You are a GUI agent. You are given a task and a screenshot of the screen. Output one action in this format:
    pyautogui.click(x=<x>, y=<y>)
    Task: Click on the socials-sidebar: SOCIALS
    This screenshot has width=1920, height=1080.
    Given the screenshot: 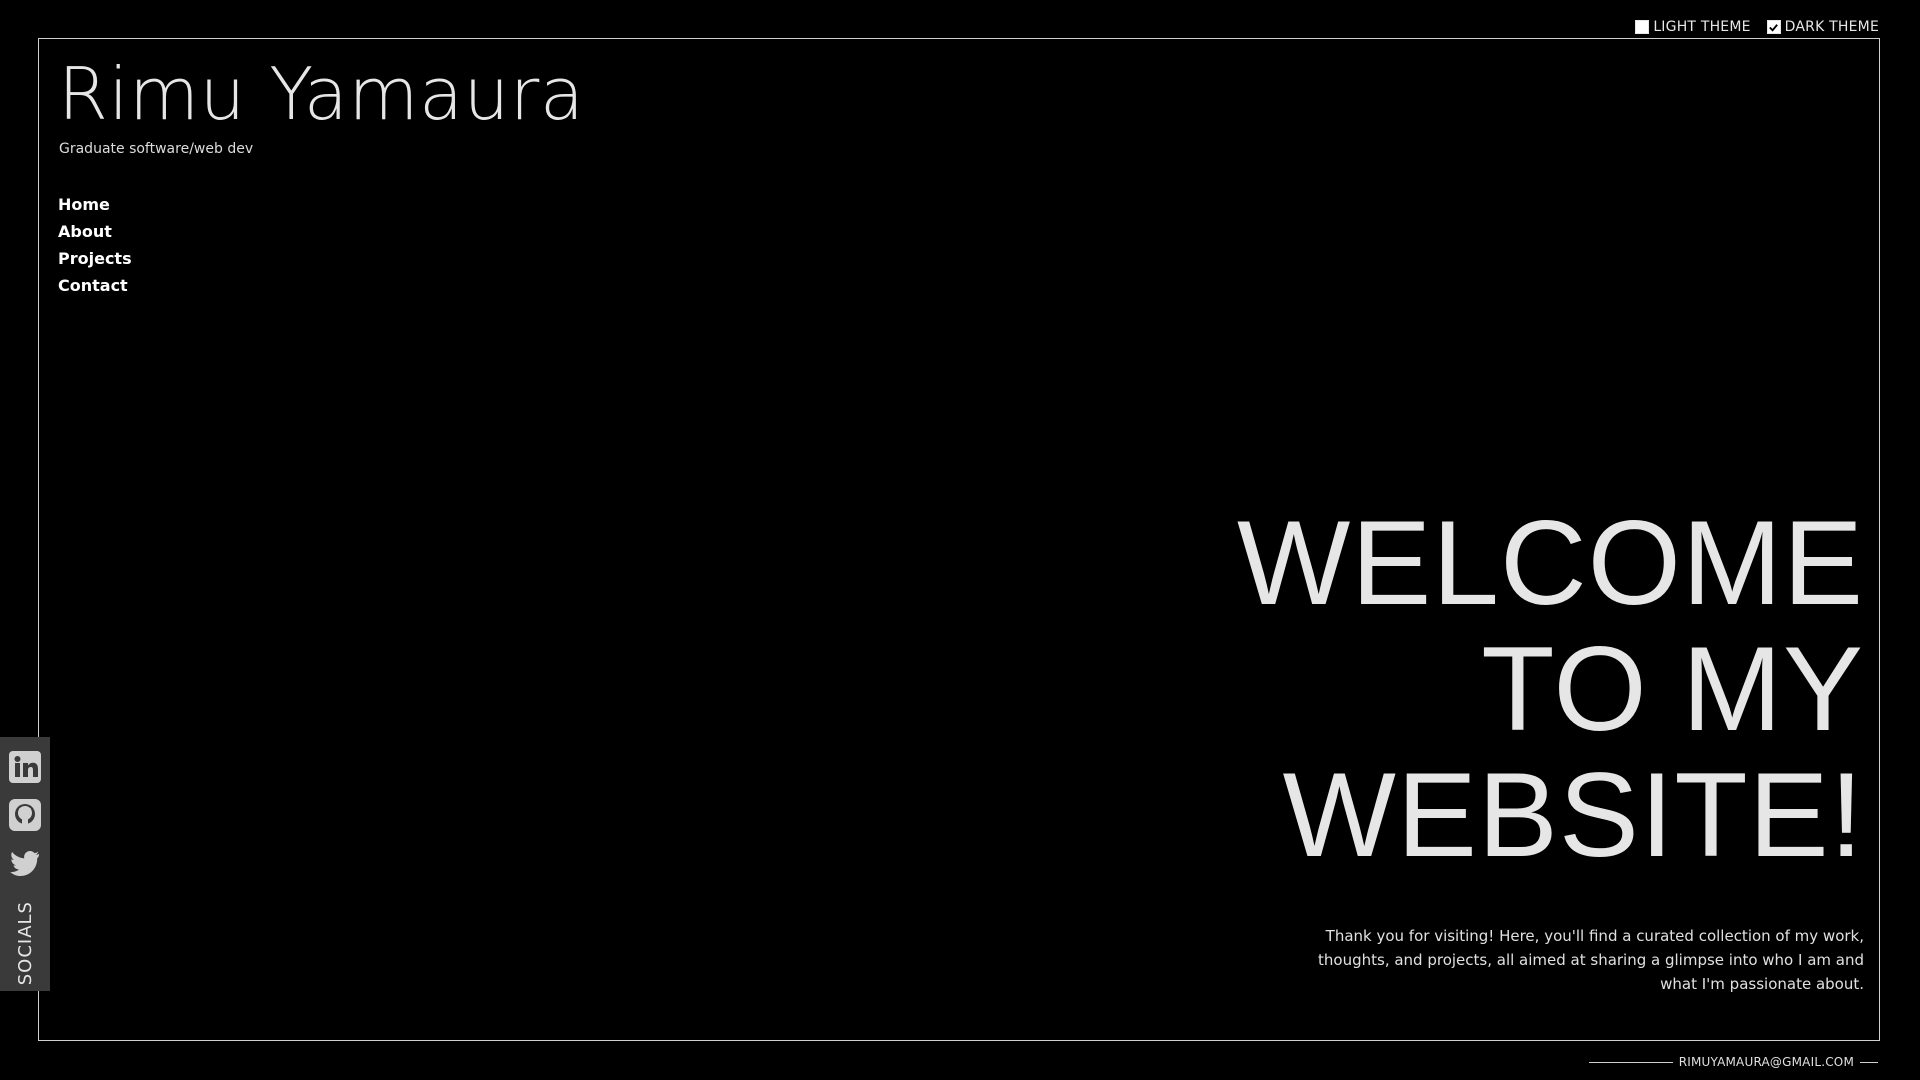 What is the action you would take?
    pyautogui.click(x=25, y=864)
    